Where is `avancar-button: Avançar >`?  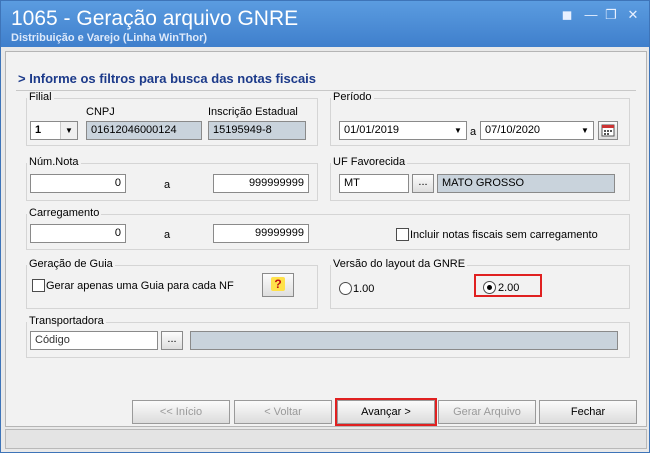
avancar-button: Avançar > is located at coordinates (386, 412).